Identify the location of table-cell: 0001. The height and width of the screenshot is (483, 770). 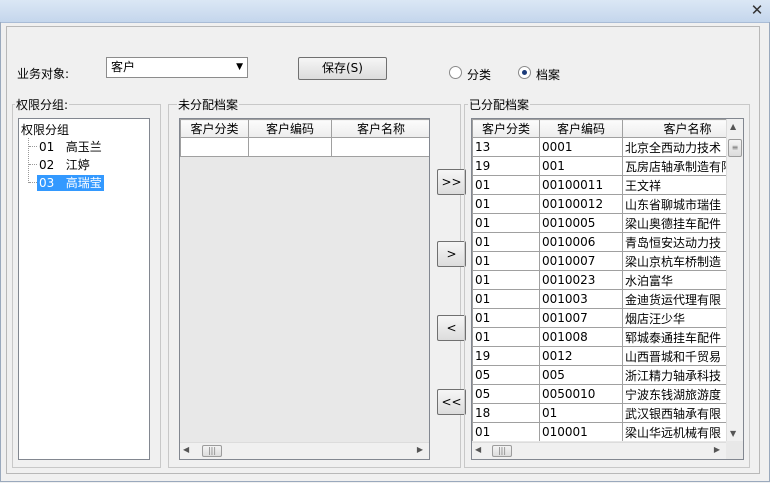
(581, 147).